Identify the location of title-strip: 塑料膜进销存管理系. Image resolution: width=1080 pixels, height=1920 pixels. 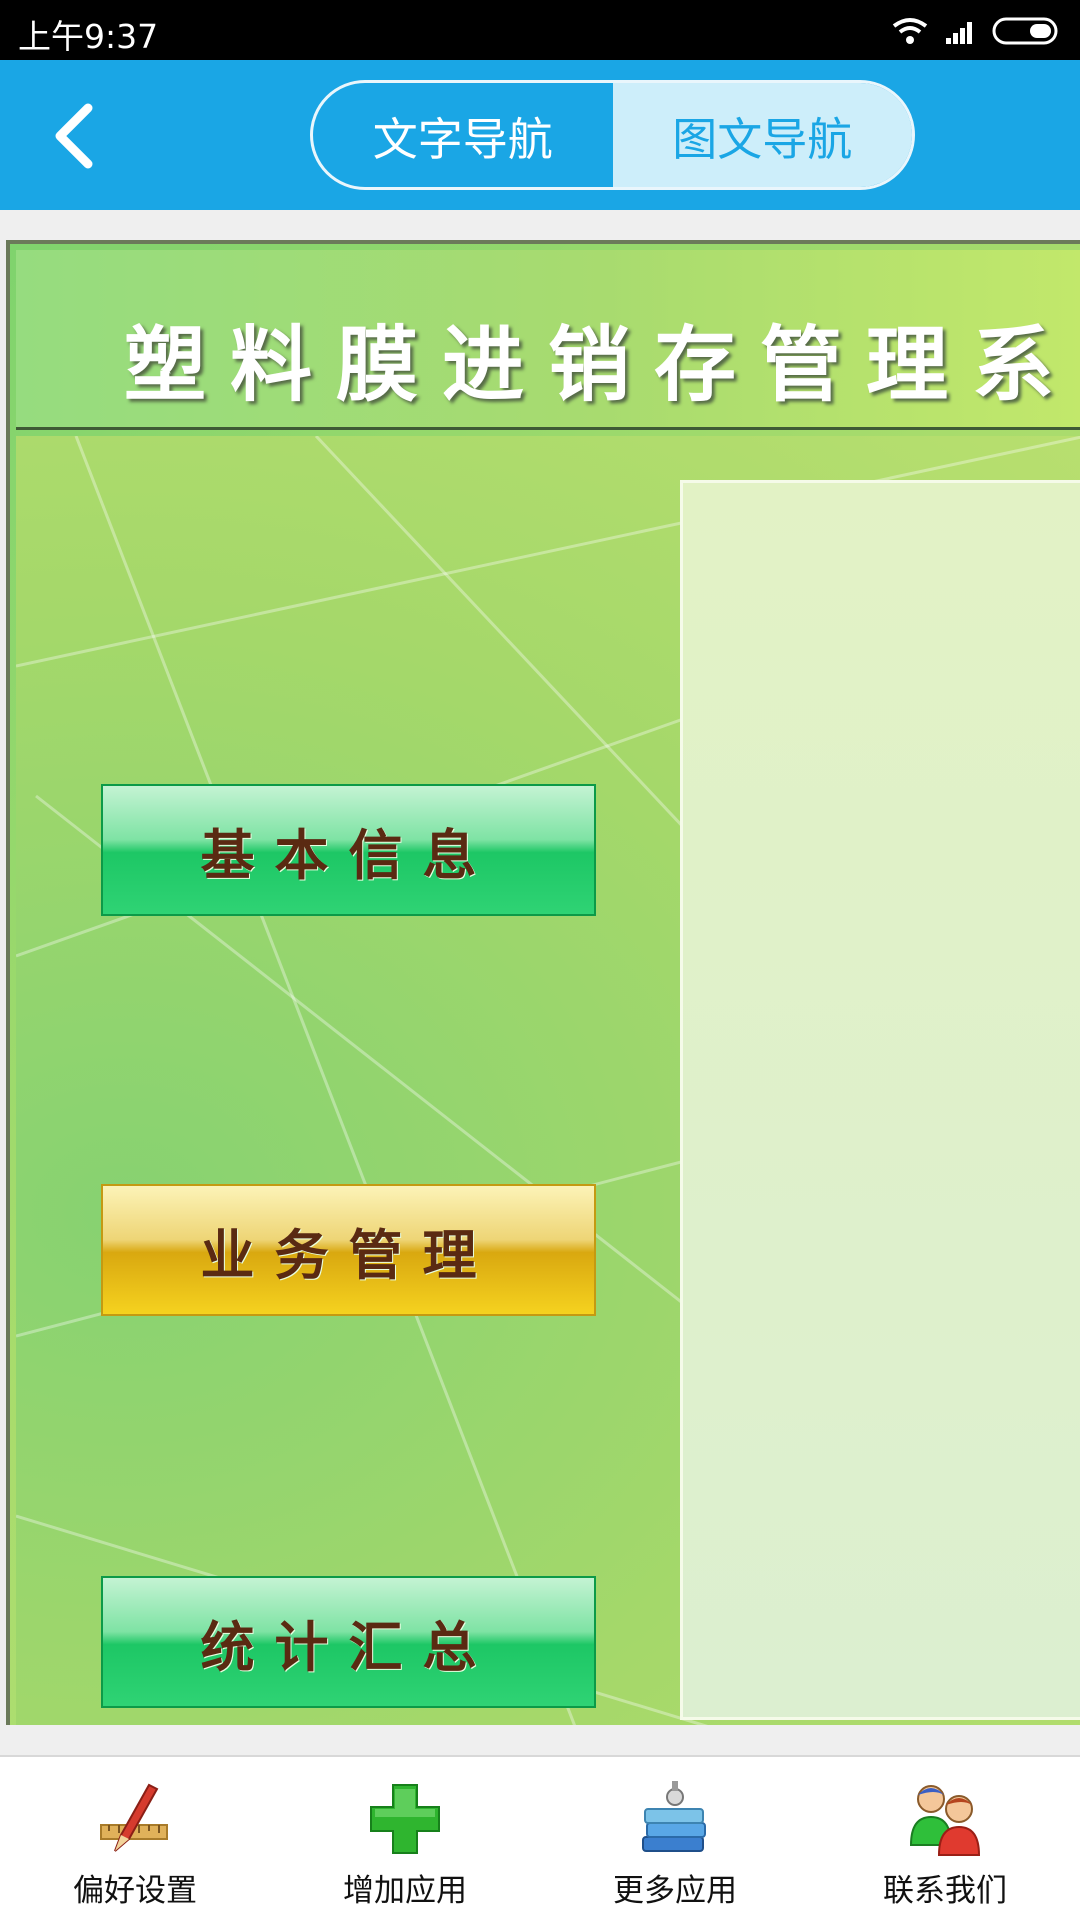
(548, 340).